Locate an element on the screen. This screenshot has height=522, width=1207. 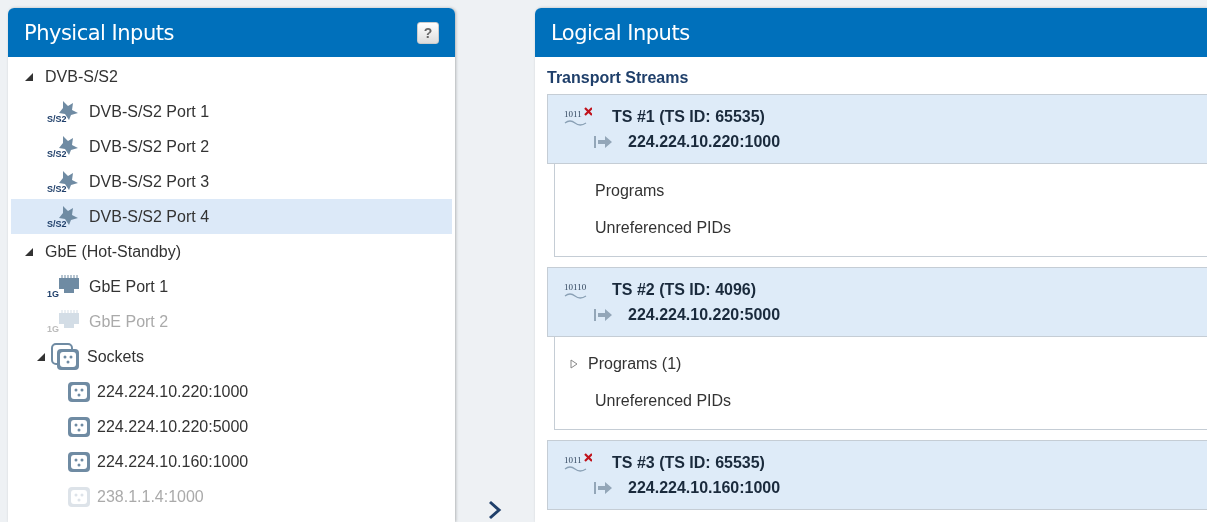
tree-item: S/S2 DVB-S/S2 Port 4 is located at coordinates (231, 216).